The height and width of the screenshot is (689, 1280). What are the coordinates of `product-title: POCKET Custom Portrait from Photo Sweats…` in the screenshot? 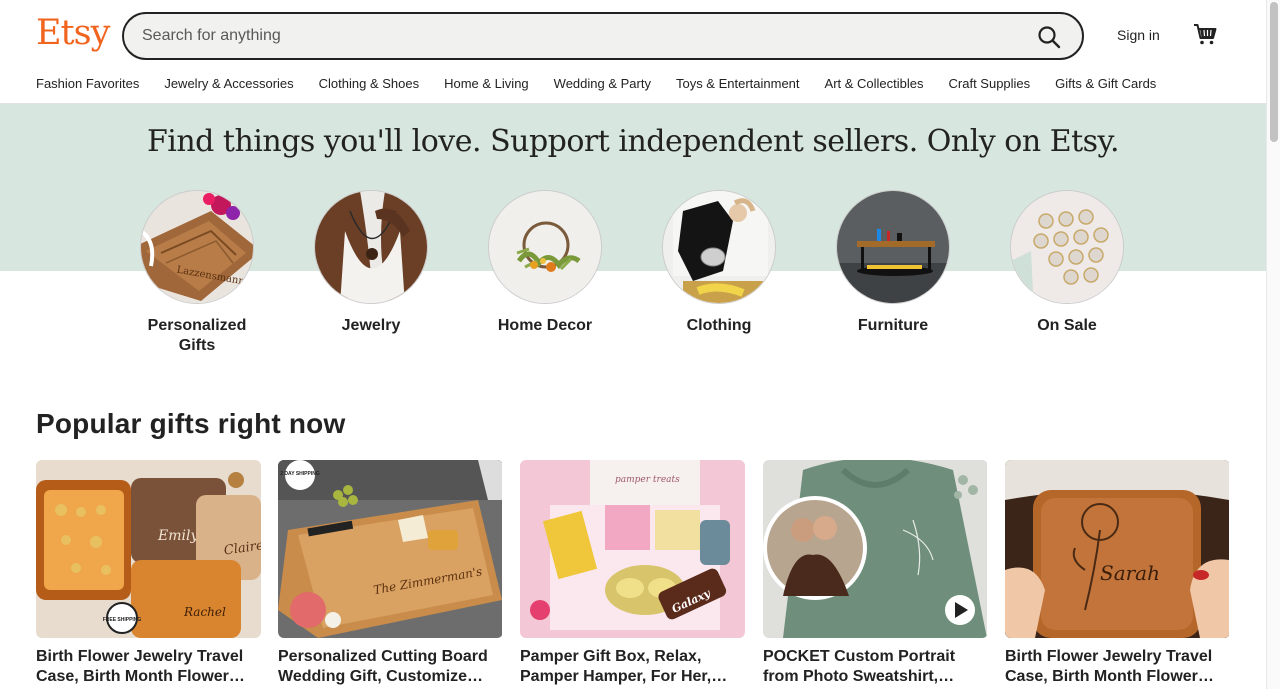 It's located at (875, 667).